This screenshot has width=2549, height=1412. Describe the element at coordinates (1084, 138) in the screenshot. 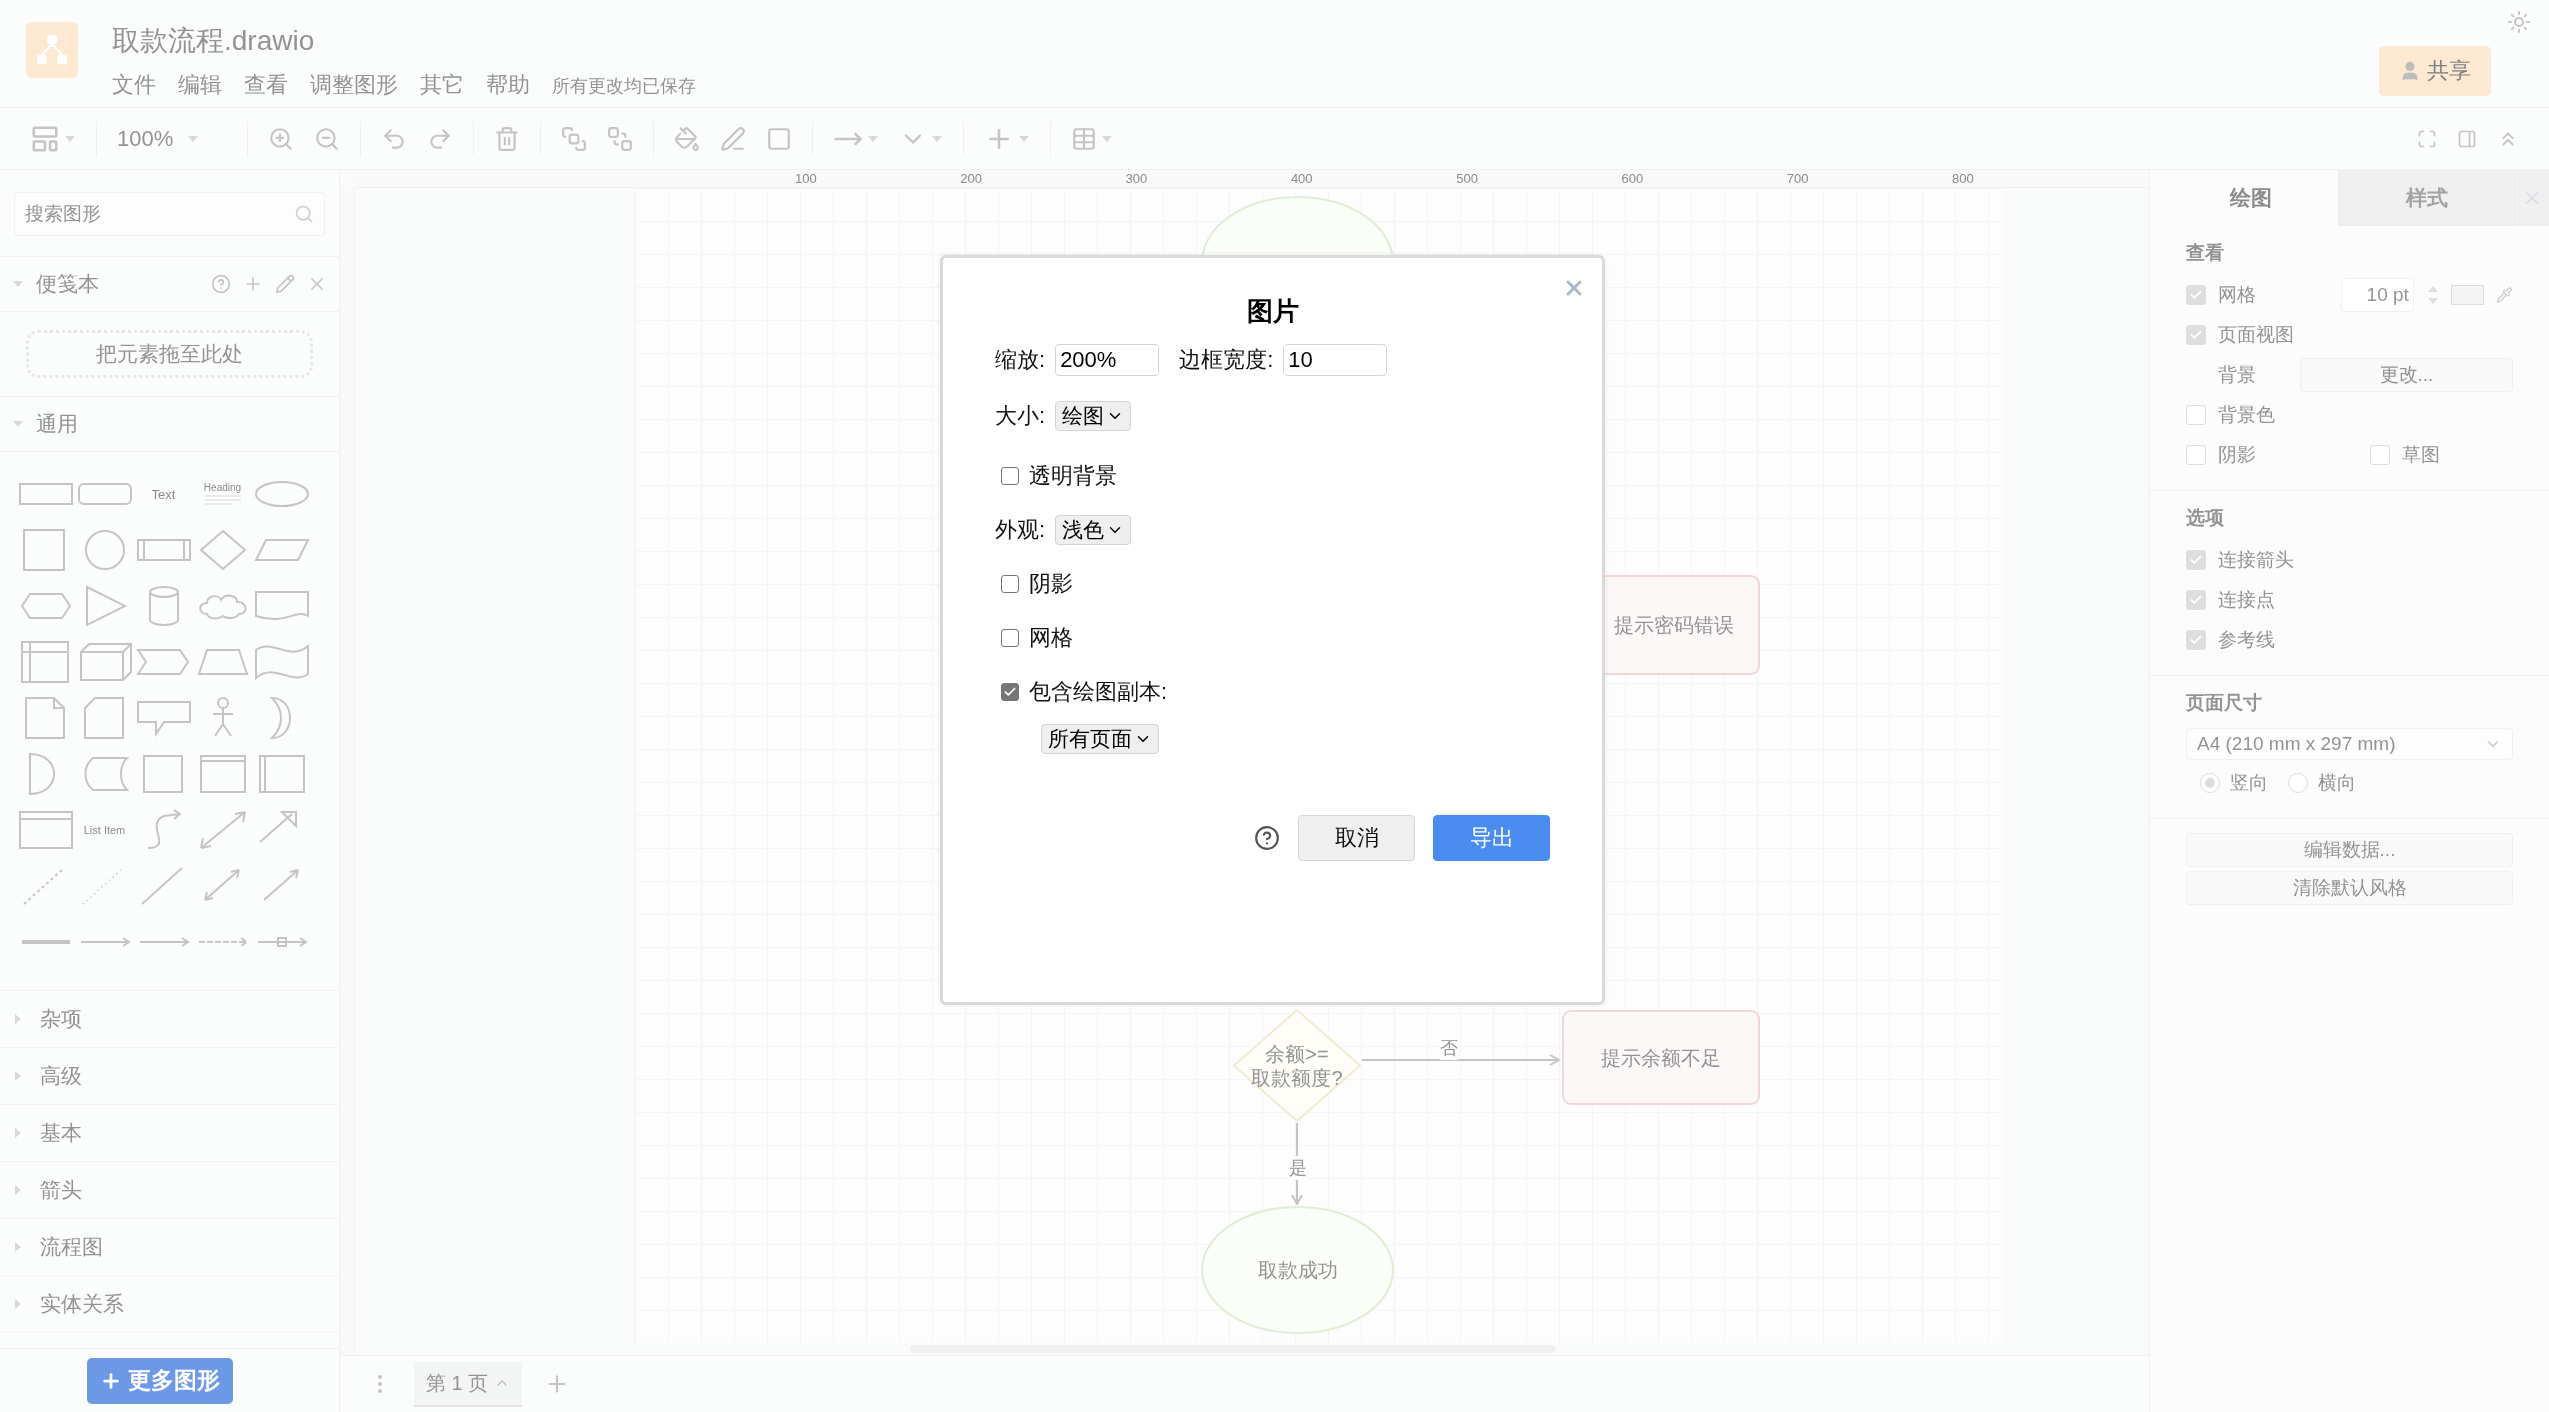

I see `table-icon` at that location.